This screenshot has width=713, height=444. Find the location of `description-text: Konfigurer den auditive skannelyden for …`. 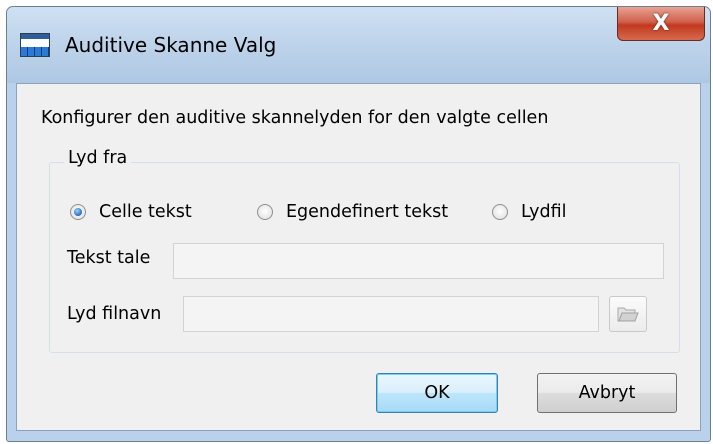

description-text: Konfigurer den auditive skannelyden for … is located at coordinates (295, 118).